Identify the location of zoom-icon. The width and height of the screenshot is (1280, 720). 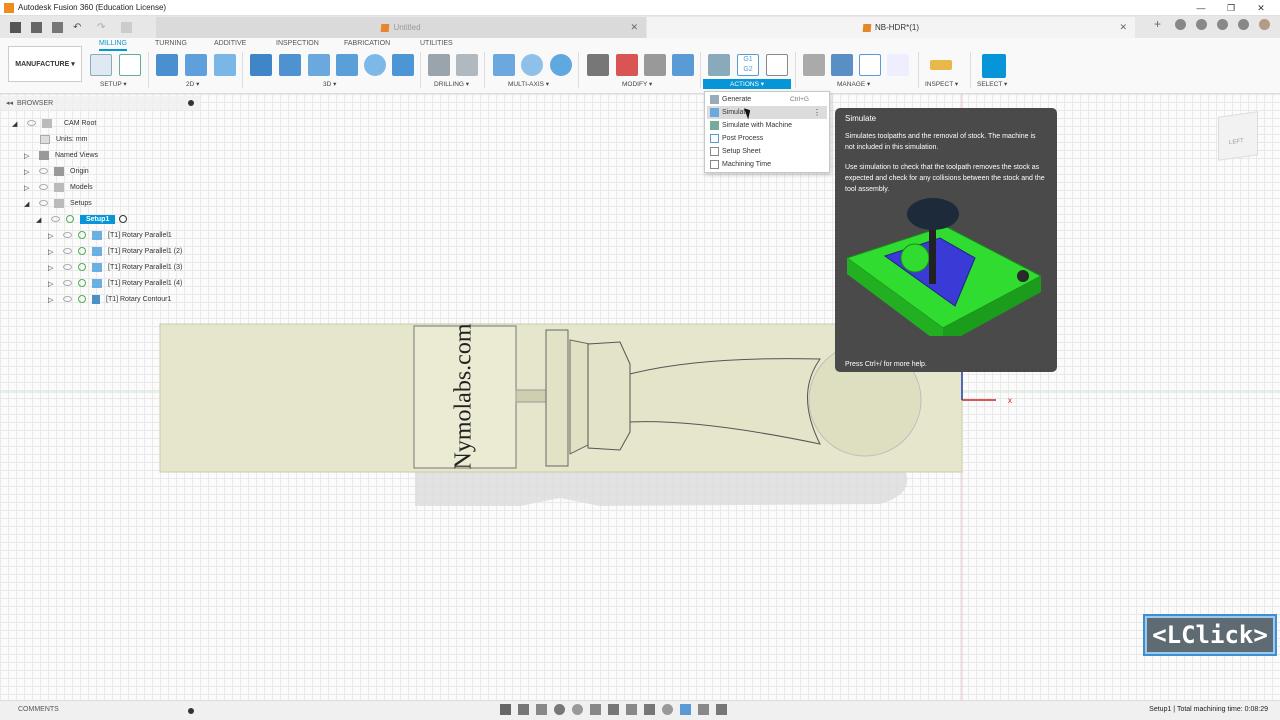
(559, 709).